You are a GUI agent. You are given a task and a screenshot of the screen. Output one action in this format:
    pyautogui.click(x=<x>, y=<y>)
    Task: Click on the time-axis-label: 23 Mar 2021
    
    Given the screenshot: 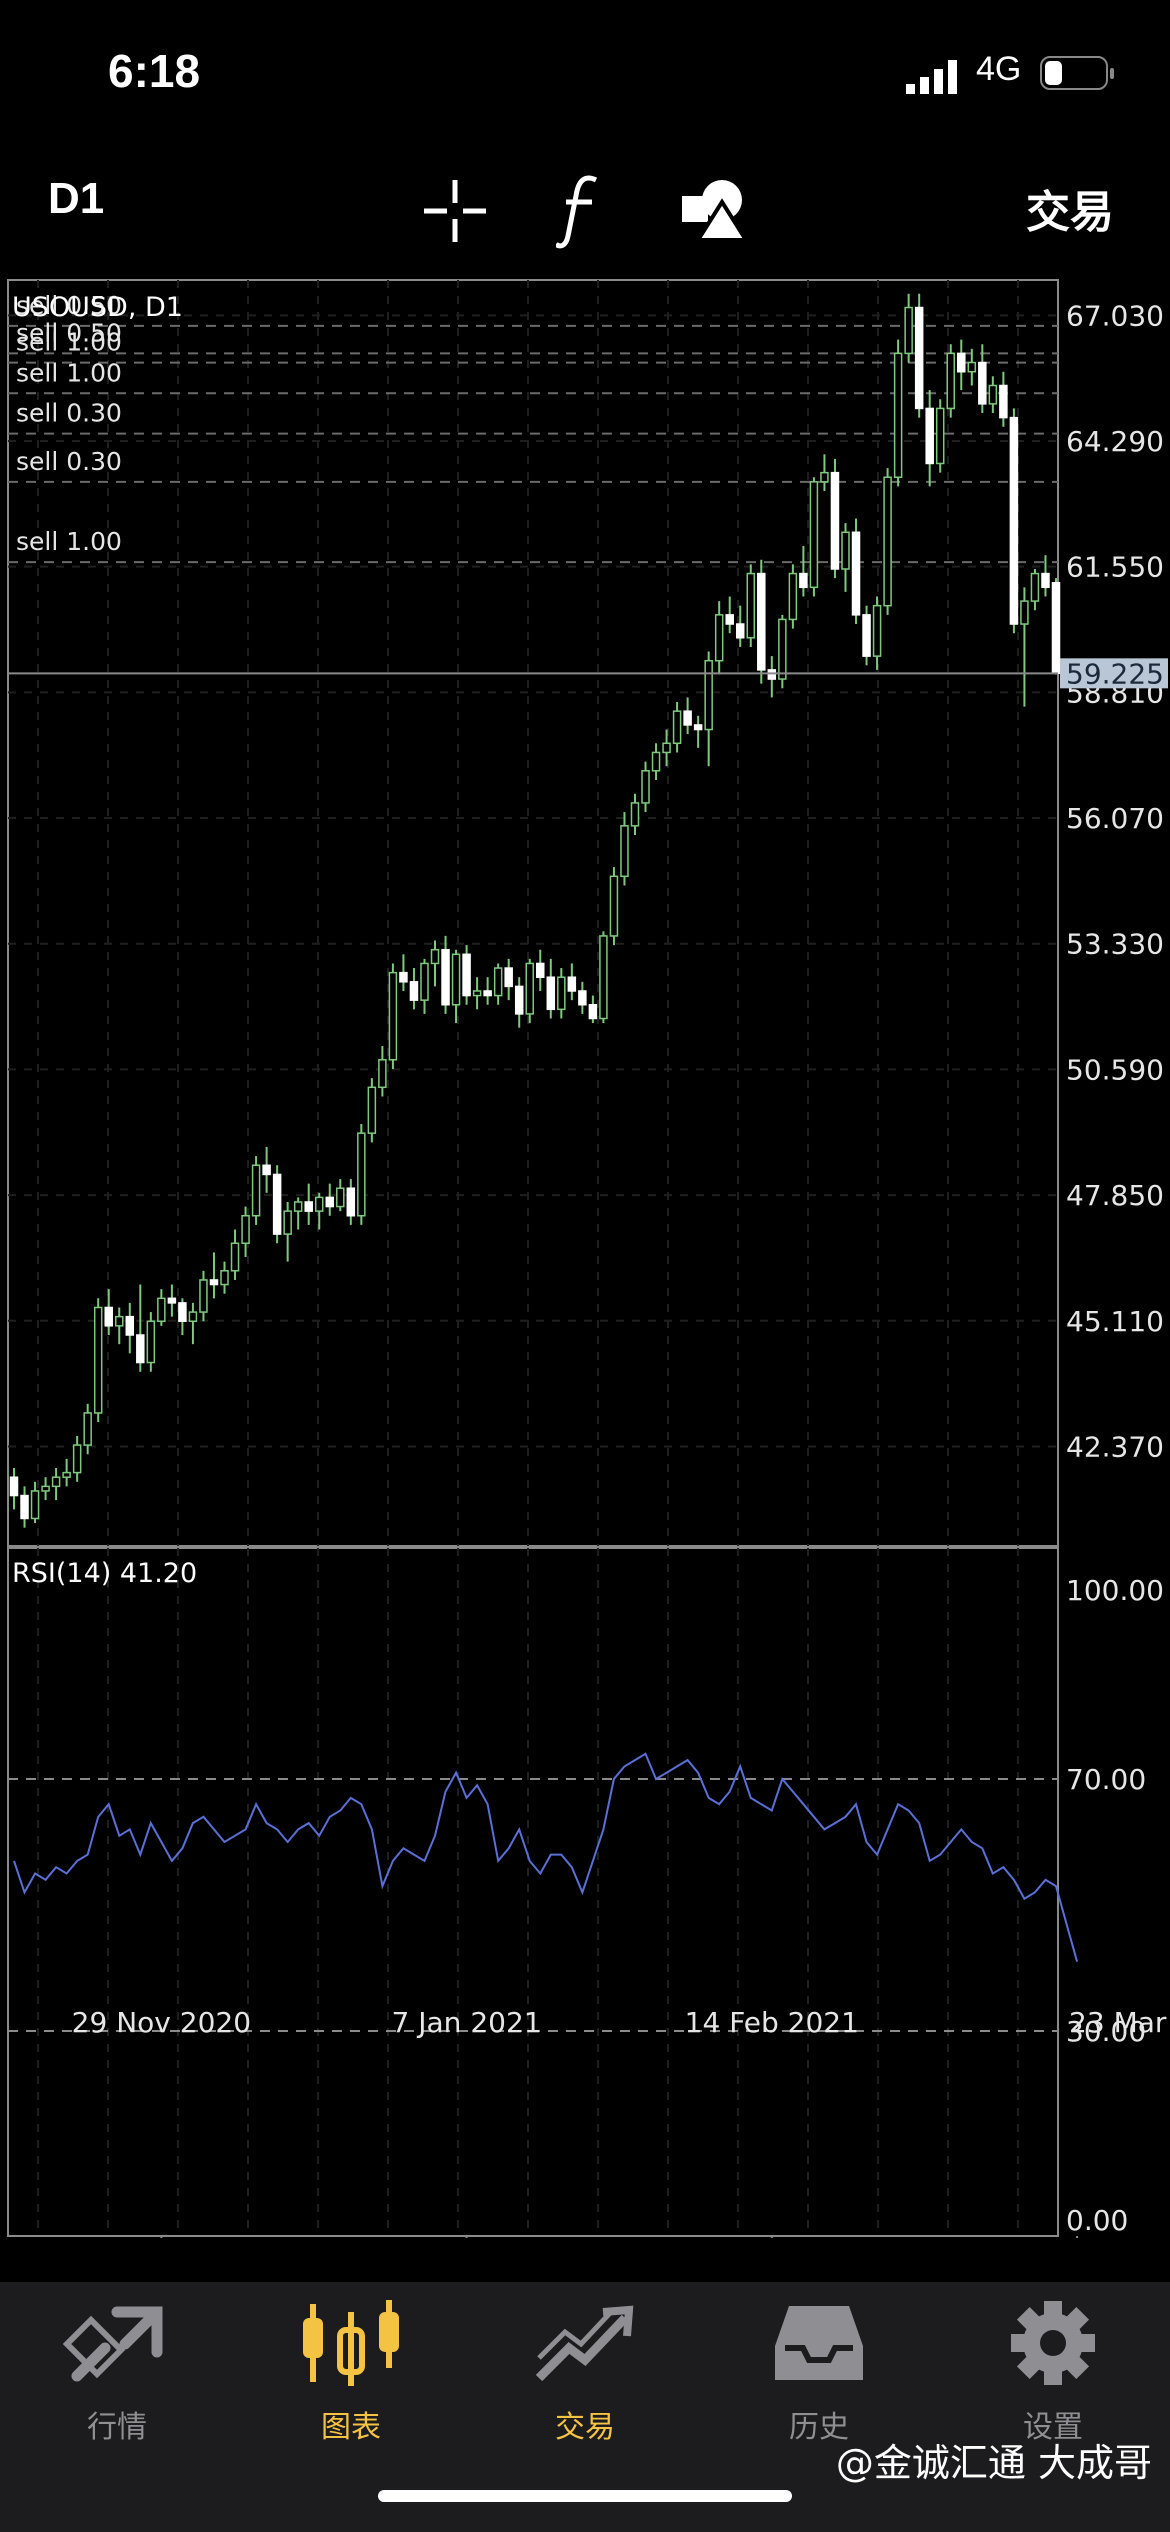 What is the action you would take?
    pyautogui.click(x=1119, y=2022)
    